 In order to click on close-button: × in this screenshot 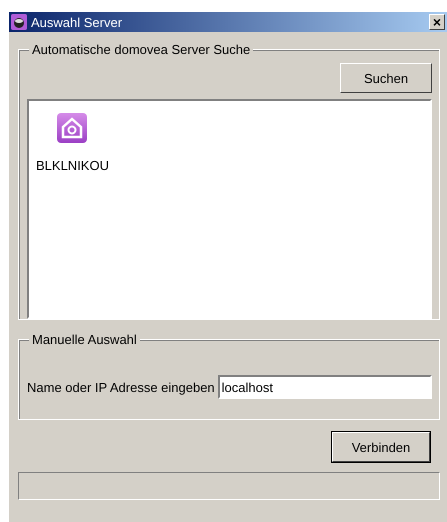, I will do `click(437, 22)`.